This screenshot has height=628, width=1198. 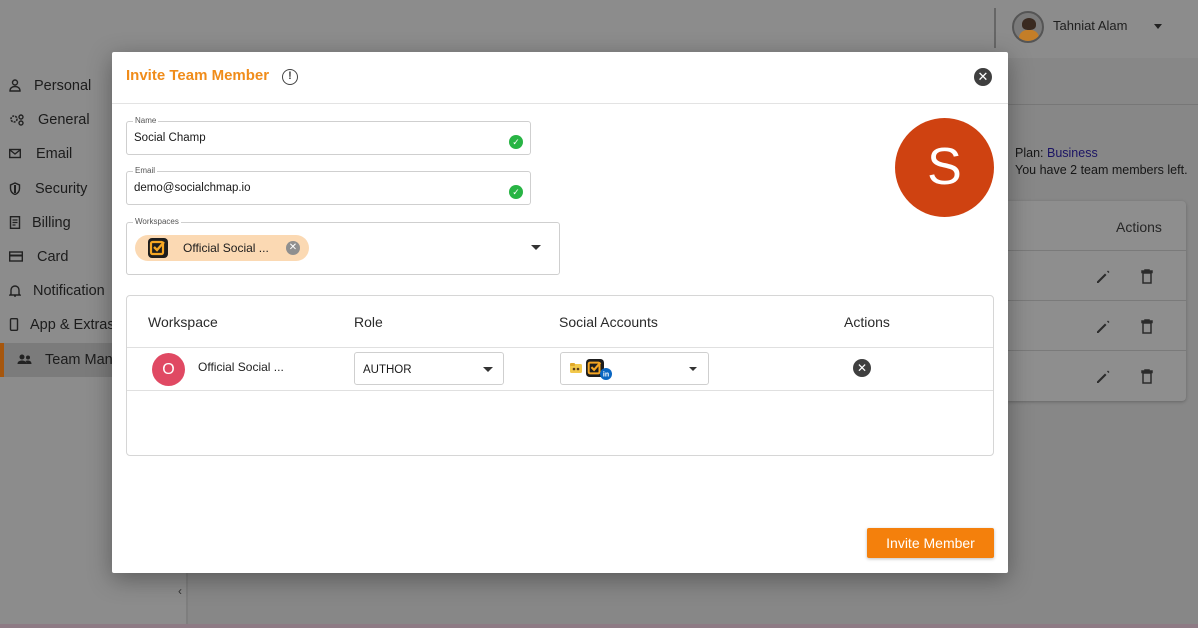 What do you see at coordinates (17, 120) in the screenshot?
I see `settings-icon` at bounding box center [17, 120].